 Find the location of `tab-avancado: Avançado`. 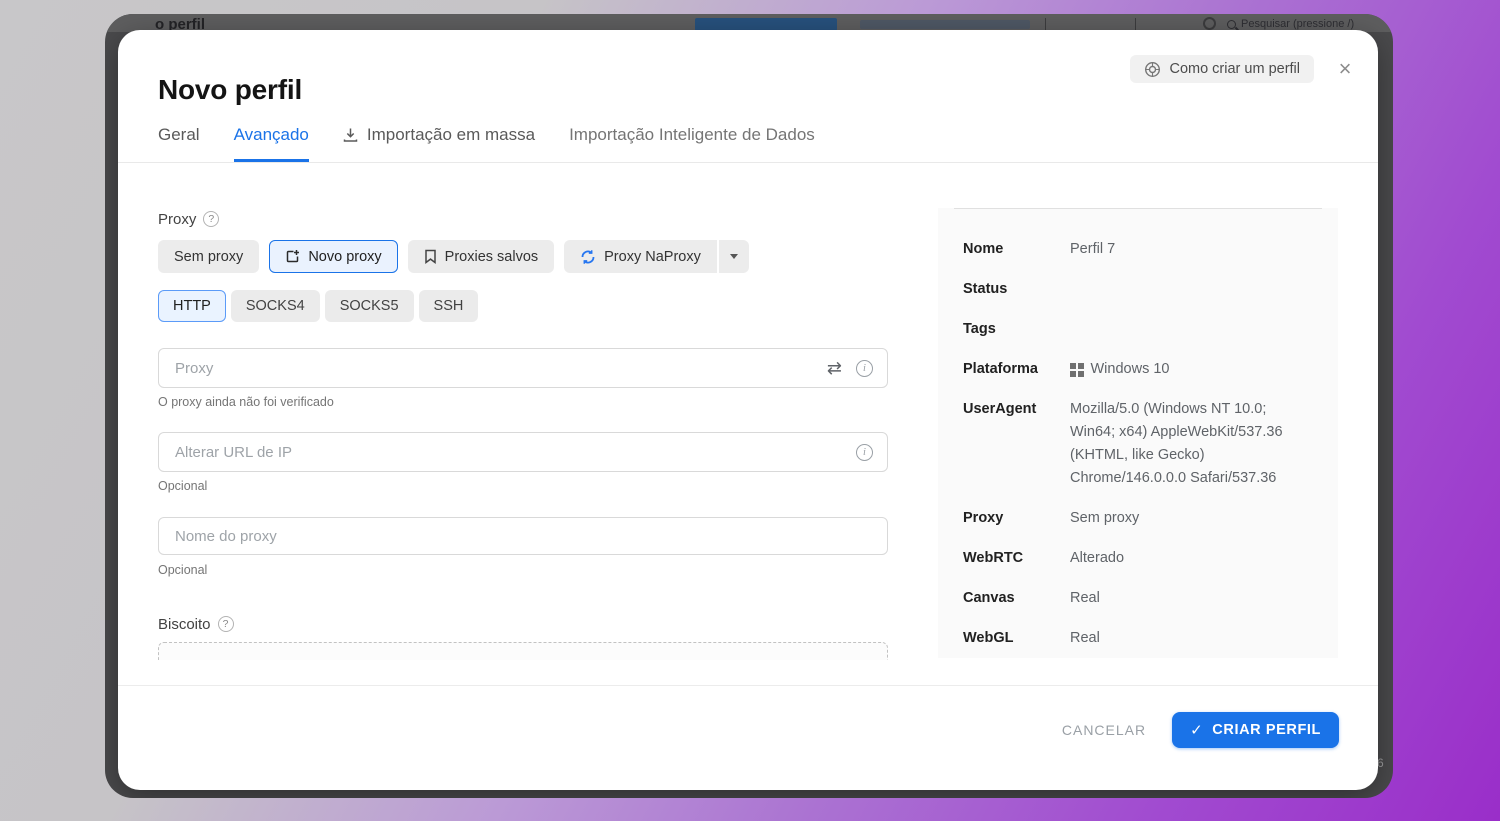

tab-avancado: Avançado is located at coordinates (271, 142).